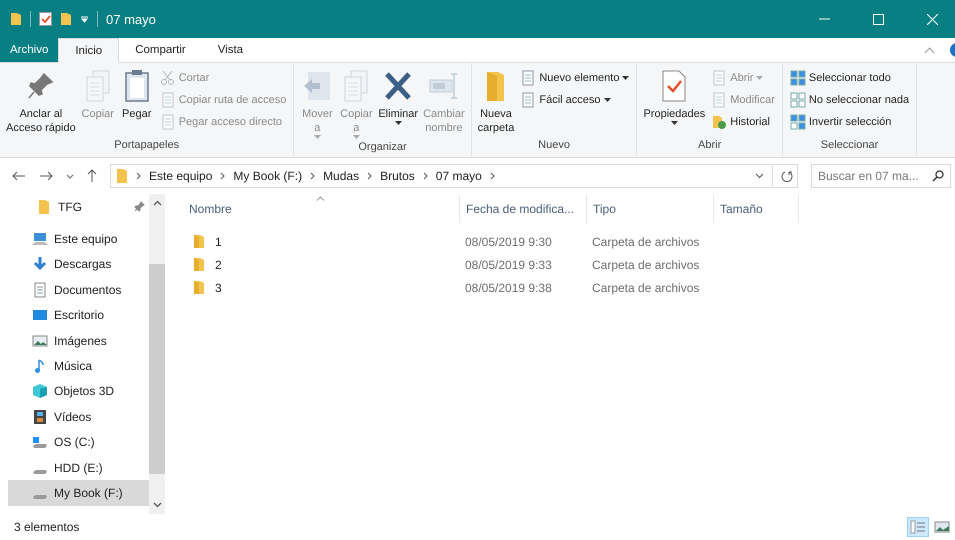  I want to click on select-all-icon, so click(798, 78).